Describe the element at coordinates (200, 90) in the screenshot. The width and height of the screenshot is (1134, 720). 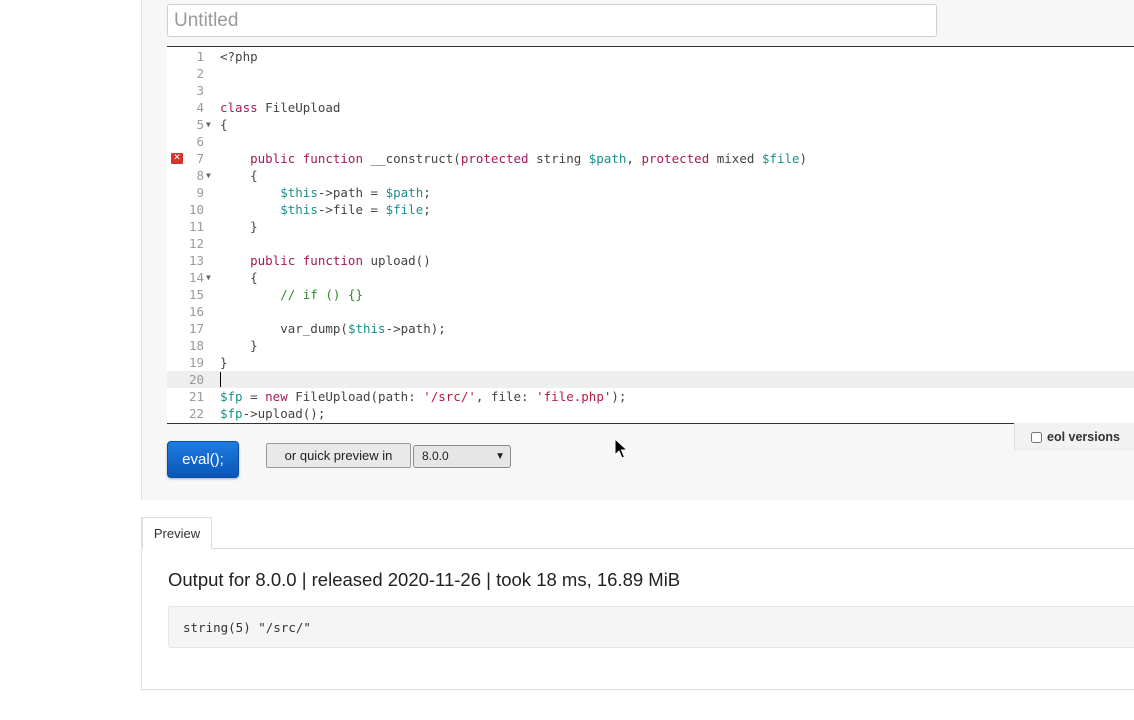
I see `line-number: 3` at that location.